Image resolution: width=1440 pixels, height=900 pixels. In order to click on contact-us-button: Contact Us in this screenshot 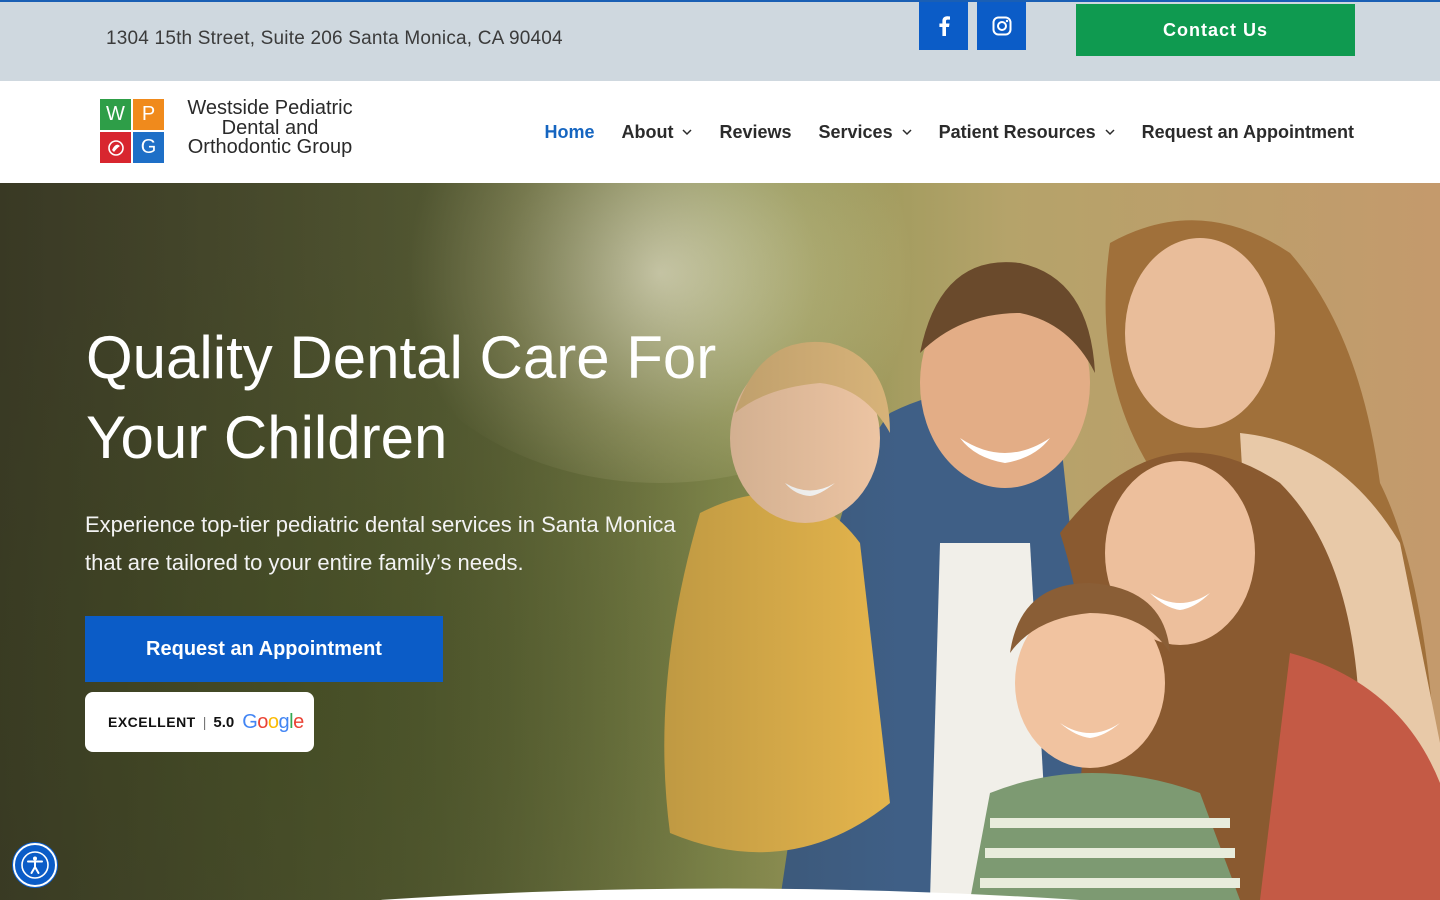, I will do `click(1215, 30)`.